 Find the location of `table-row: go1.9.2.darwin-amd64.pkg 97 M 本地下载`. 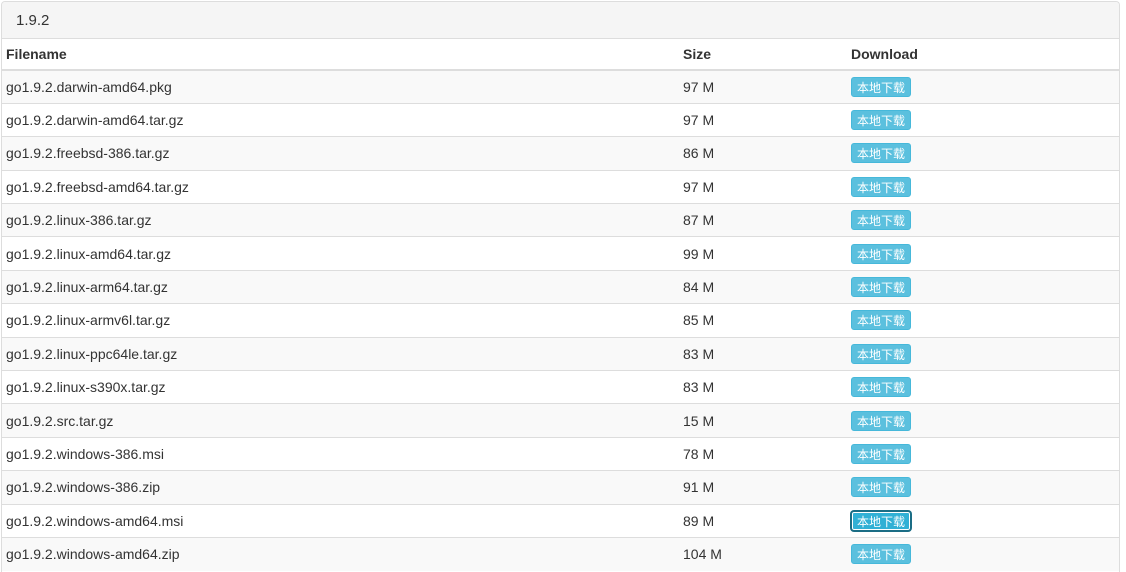

table-row: go1.9.2.darwin-amd64.pkg 97 M 本地下载 is located at coordinates (560, 87).